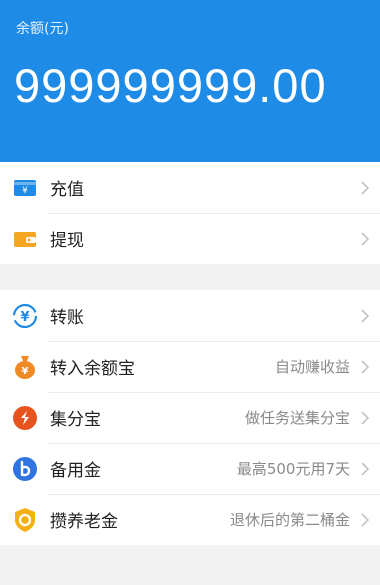 The width and height of the screenshot is (380, 585). I want to click on recharge-card-icon: ¥, so click(25, 188).